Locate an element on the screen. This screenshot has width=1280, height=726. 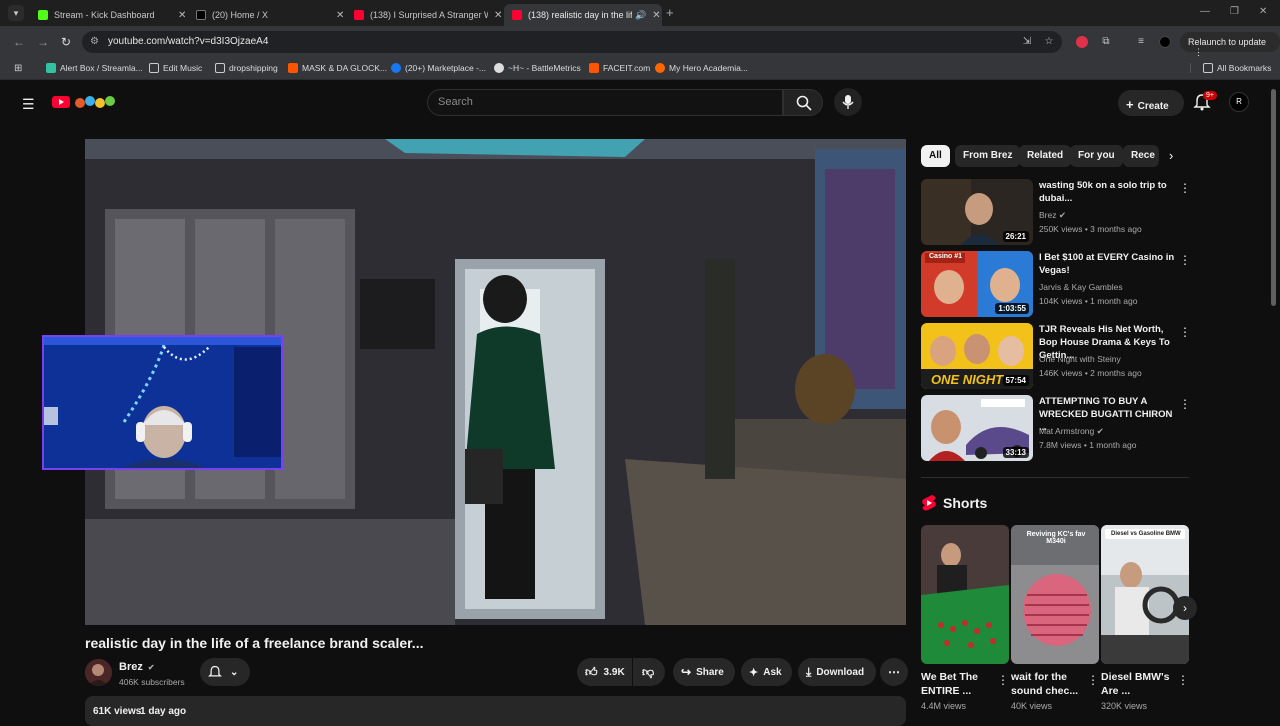
minimize-icon: — is located at coordinates (1205, 11).